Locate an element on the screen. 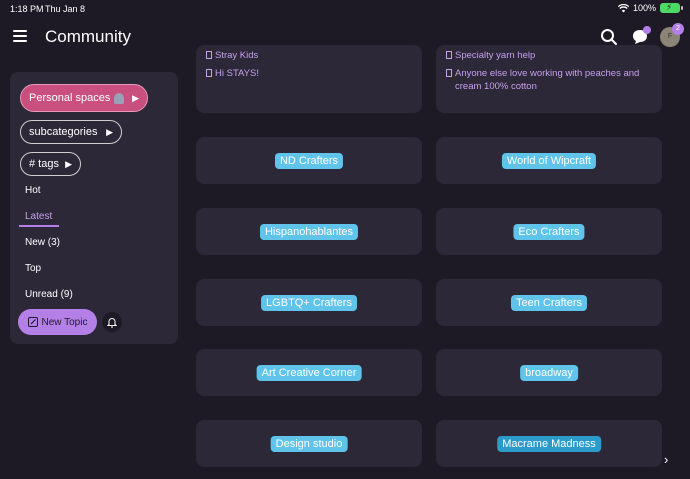  category-card: Teen Crafters is located at coordinates (549, 302).